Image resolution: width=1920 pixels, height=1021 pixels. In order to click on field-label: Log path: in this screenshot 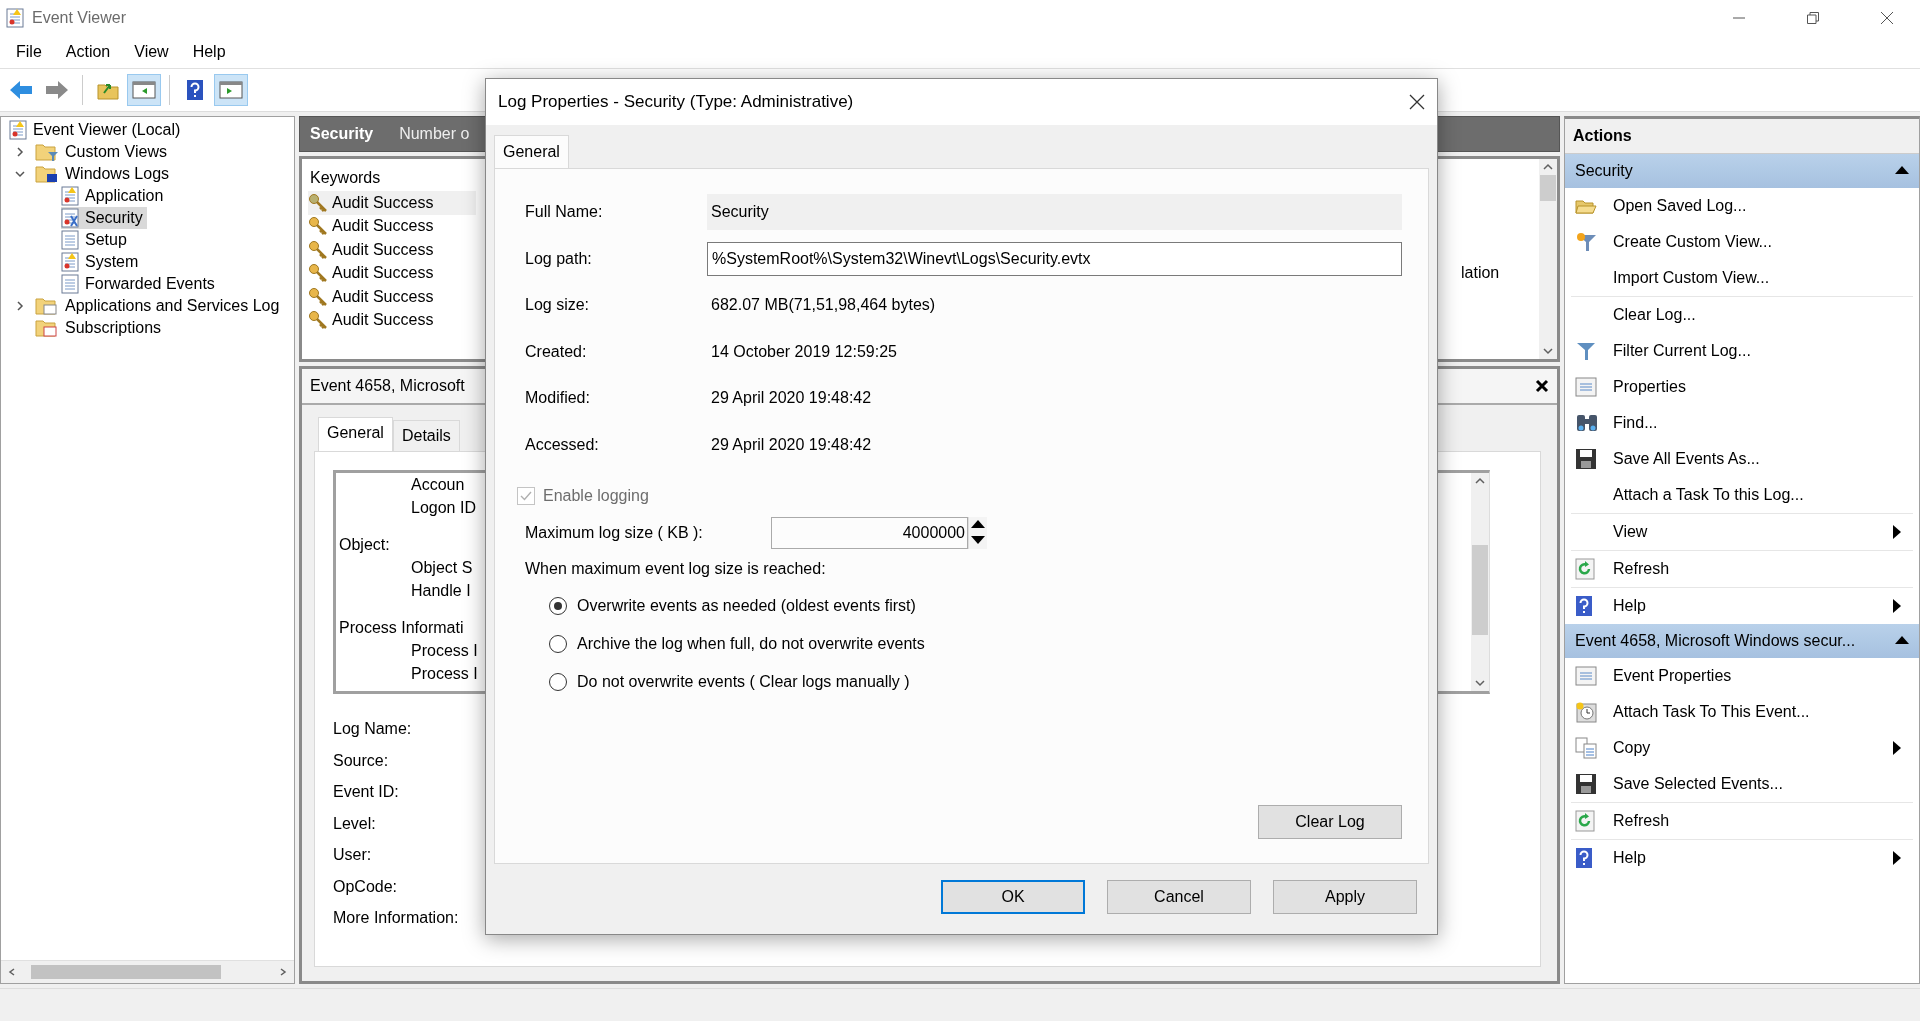, I will do `click(559, 258)`.